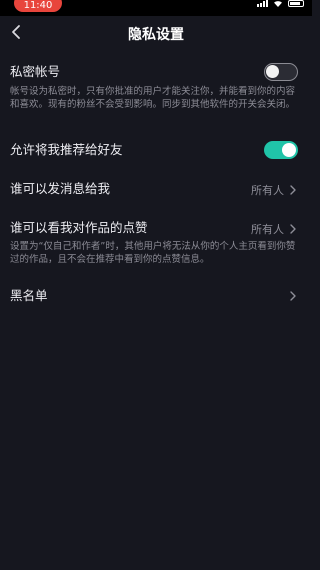 The height and width of the screenshot is (570, 320). What do you see at coordinates (29, 295) in the screenshot?
I see `blacklist-title: 黑名单` at bounding box center [29, 295].